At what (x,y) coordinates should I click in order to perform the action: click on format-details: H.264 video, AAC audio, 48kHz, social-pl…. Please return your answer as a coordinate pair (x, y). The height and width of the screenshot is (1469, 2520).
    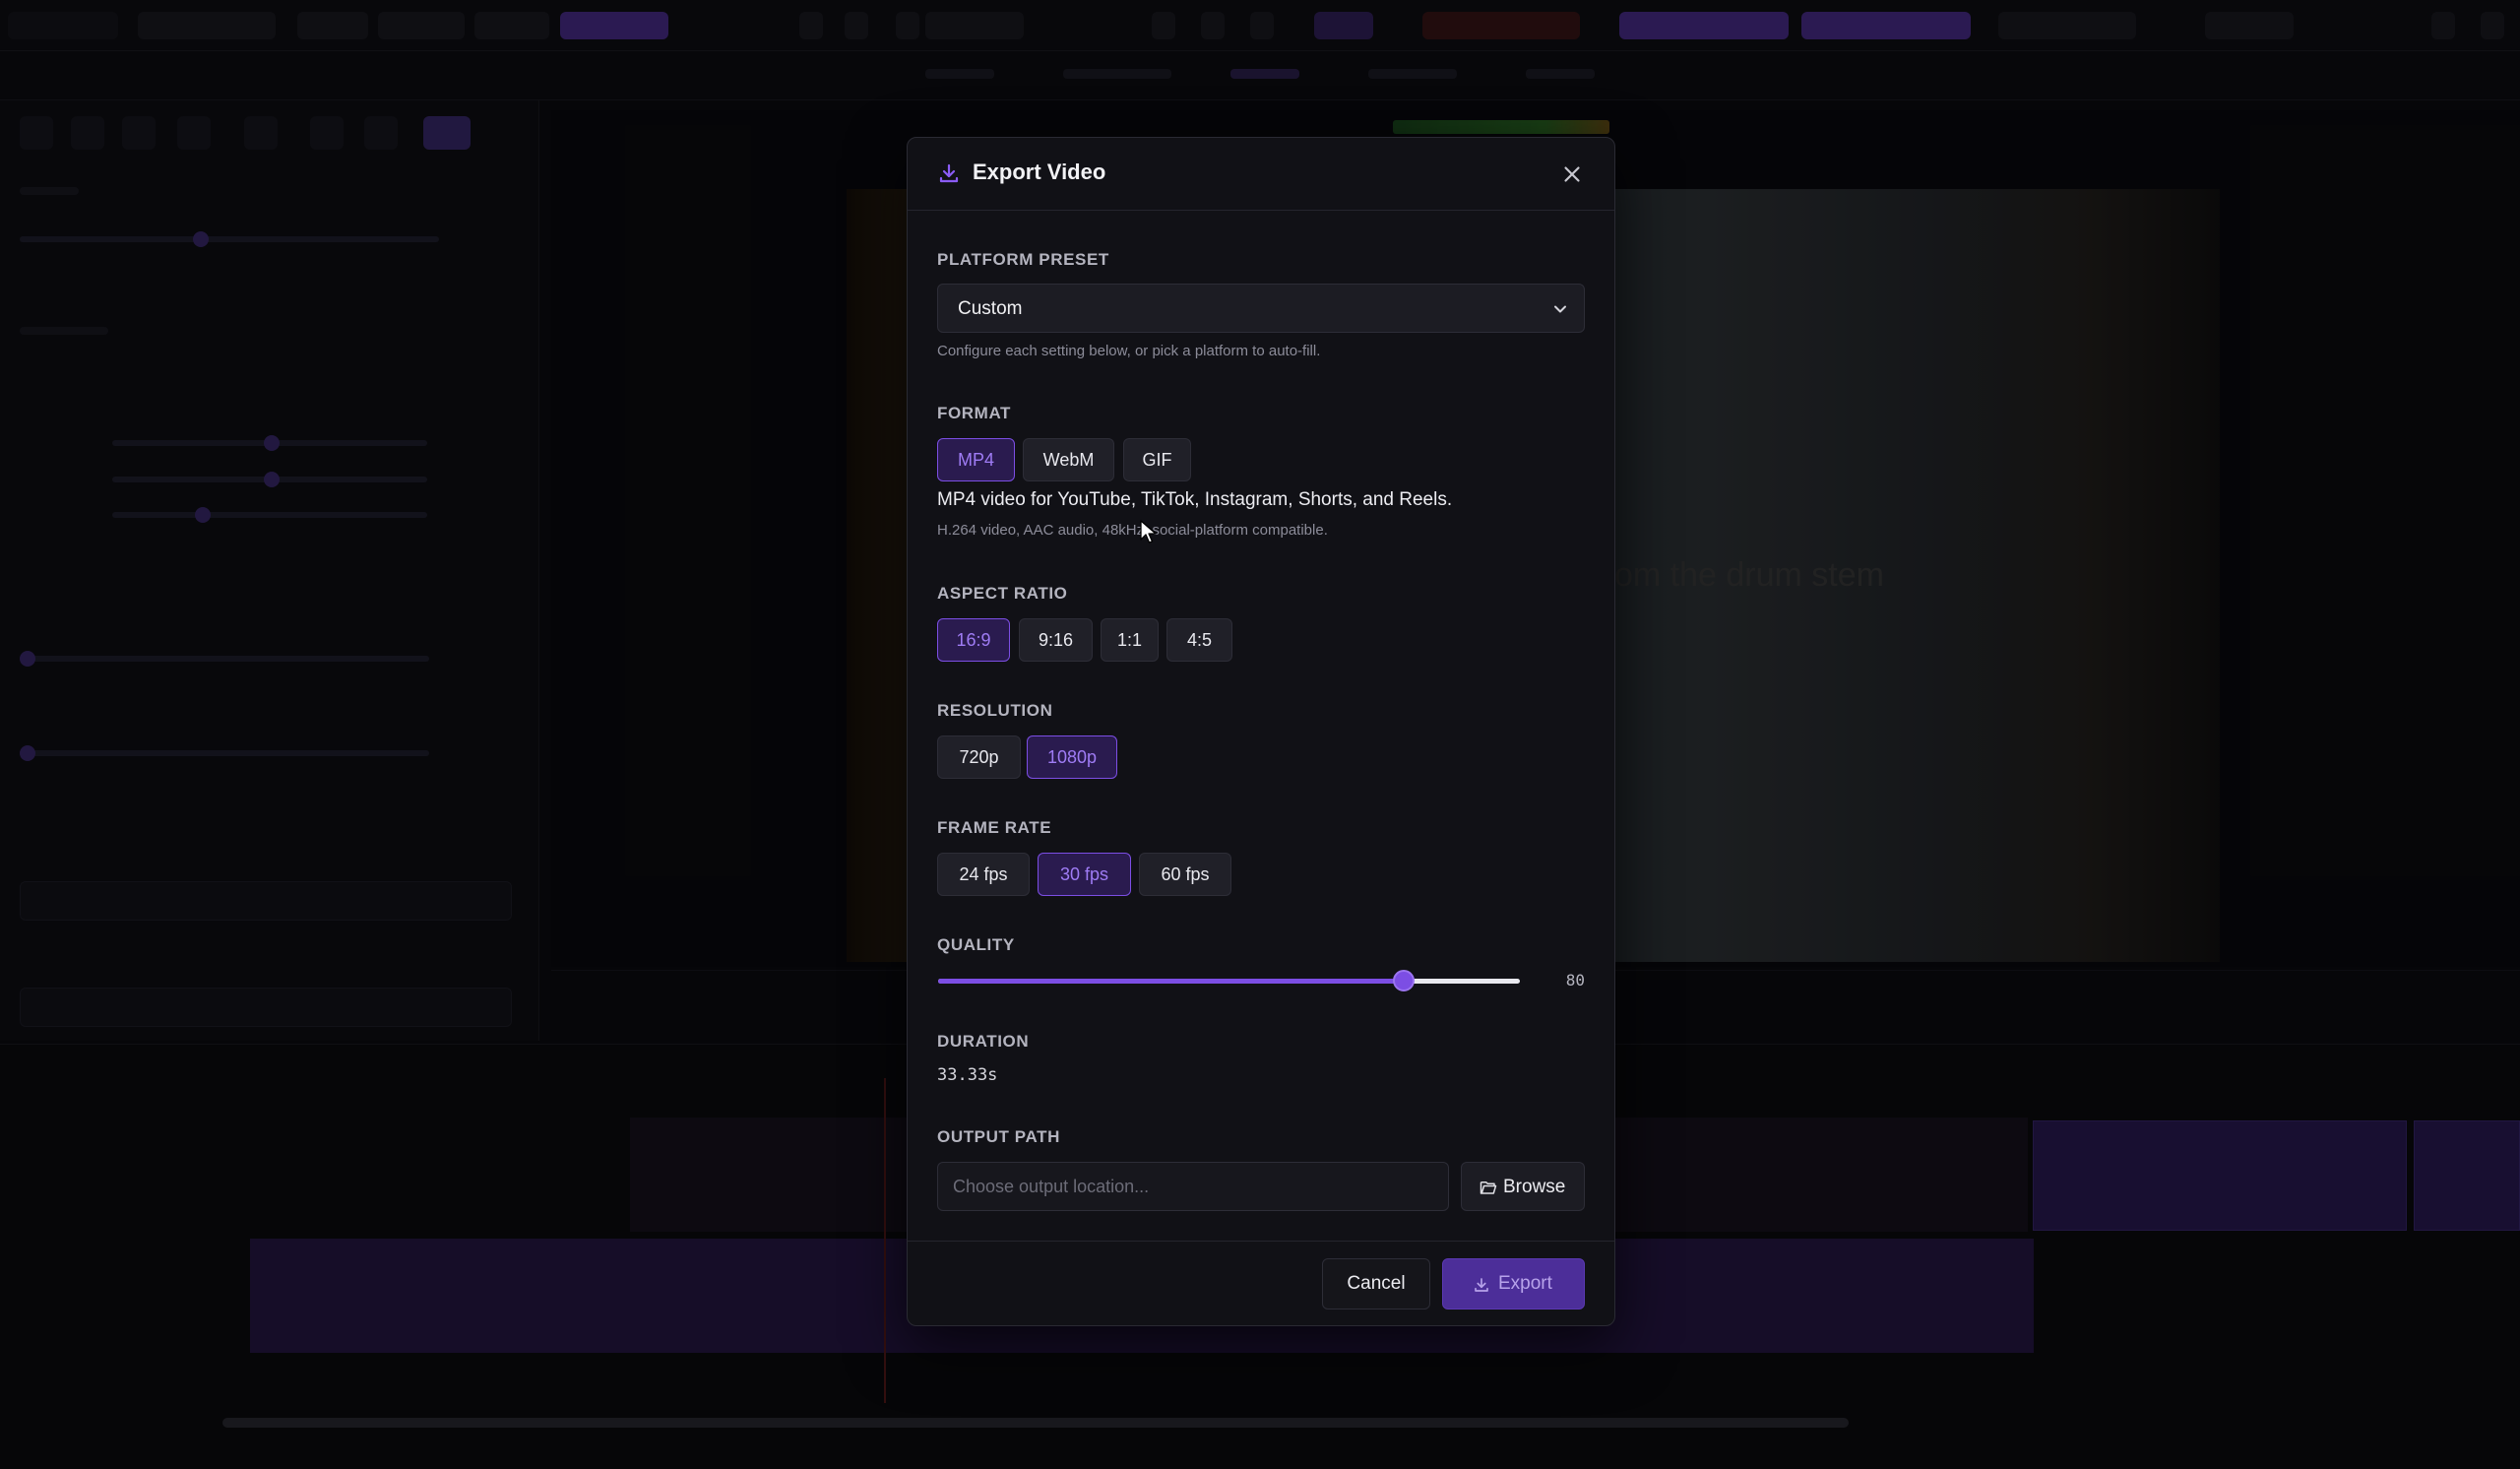
    Looking at the image, I should click on (1132, 530).